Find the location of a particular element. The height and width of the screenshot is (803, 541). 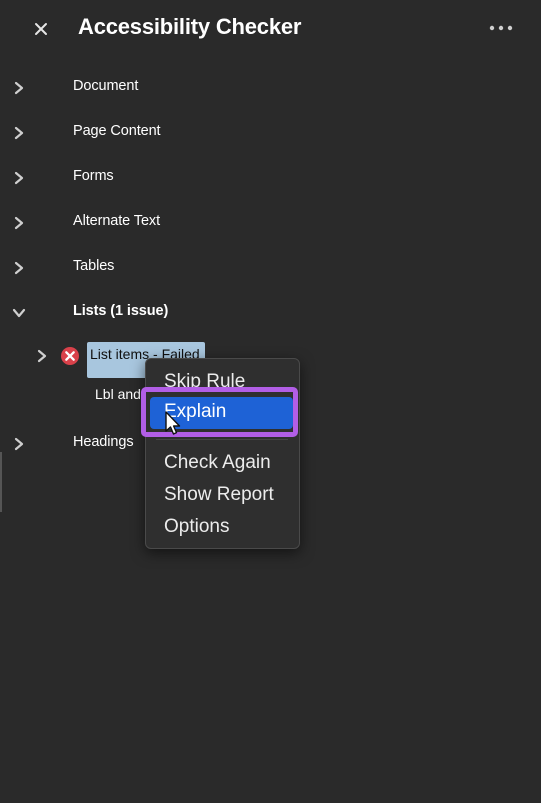

more-options-button is located at coordinates (501, 28).